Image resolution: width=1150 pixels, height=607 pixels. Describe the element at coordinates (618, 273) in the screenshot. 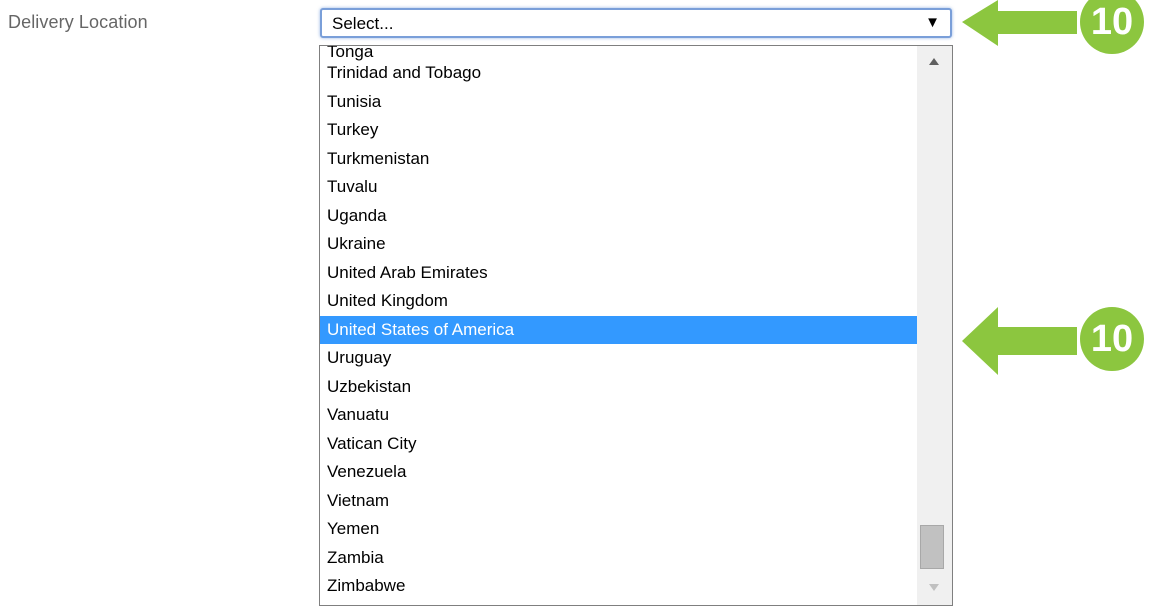

I see `option-united-arab-emirates: United Arab Emirates` at that location.